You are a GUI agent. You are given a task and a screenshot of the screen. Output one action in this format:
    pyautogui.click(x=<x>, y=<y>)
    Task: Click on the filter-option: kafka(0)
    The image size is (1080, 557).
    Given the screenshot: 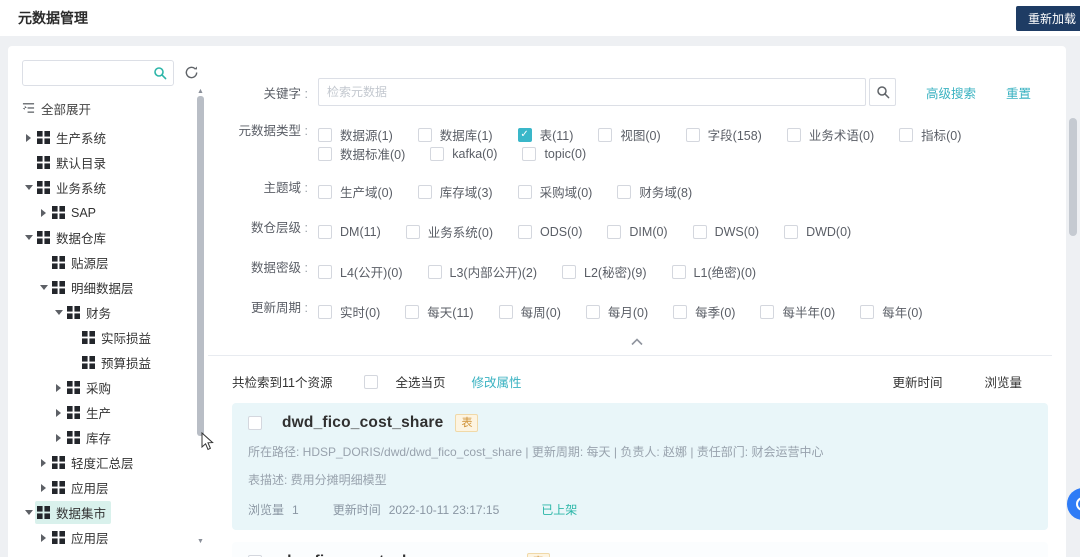 What is the action you would take?
    pyautogui.click(x=463, y=153)
    